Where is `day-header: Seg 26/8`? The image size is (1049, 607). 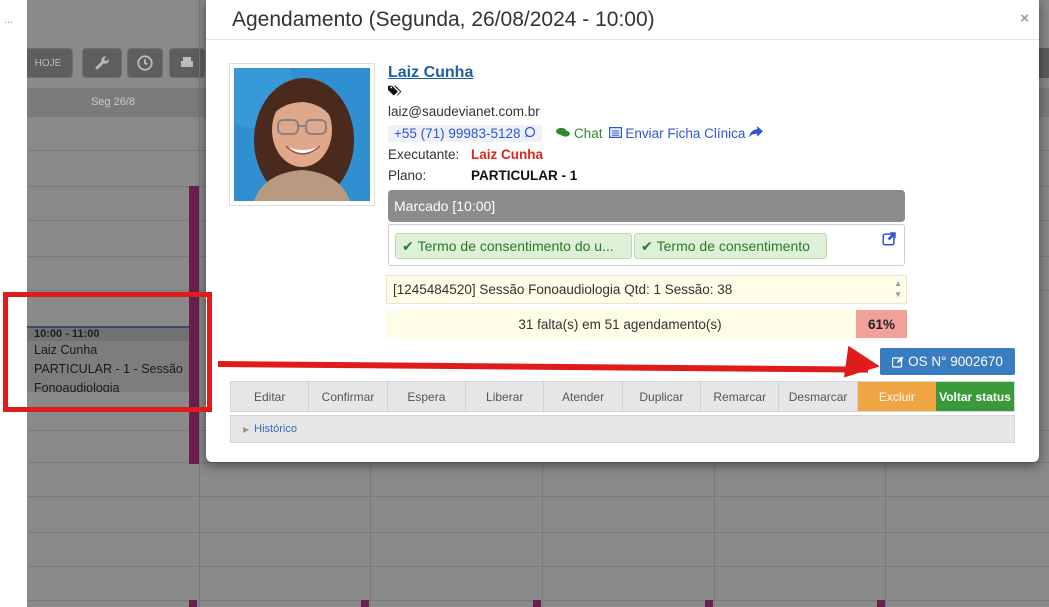 day-header: Seg 26/8 is located at coordinates (113, 102).